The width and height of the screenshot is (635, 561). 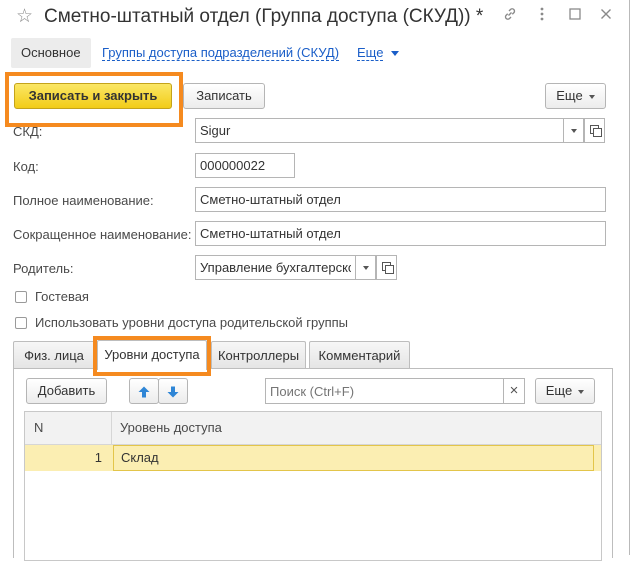 I want to click on code-field, so click(x=245, y=165).